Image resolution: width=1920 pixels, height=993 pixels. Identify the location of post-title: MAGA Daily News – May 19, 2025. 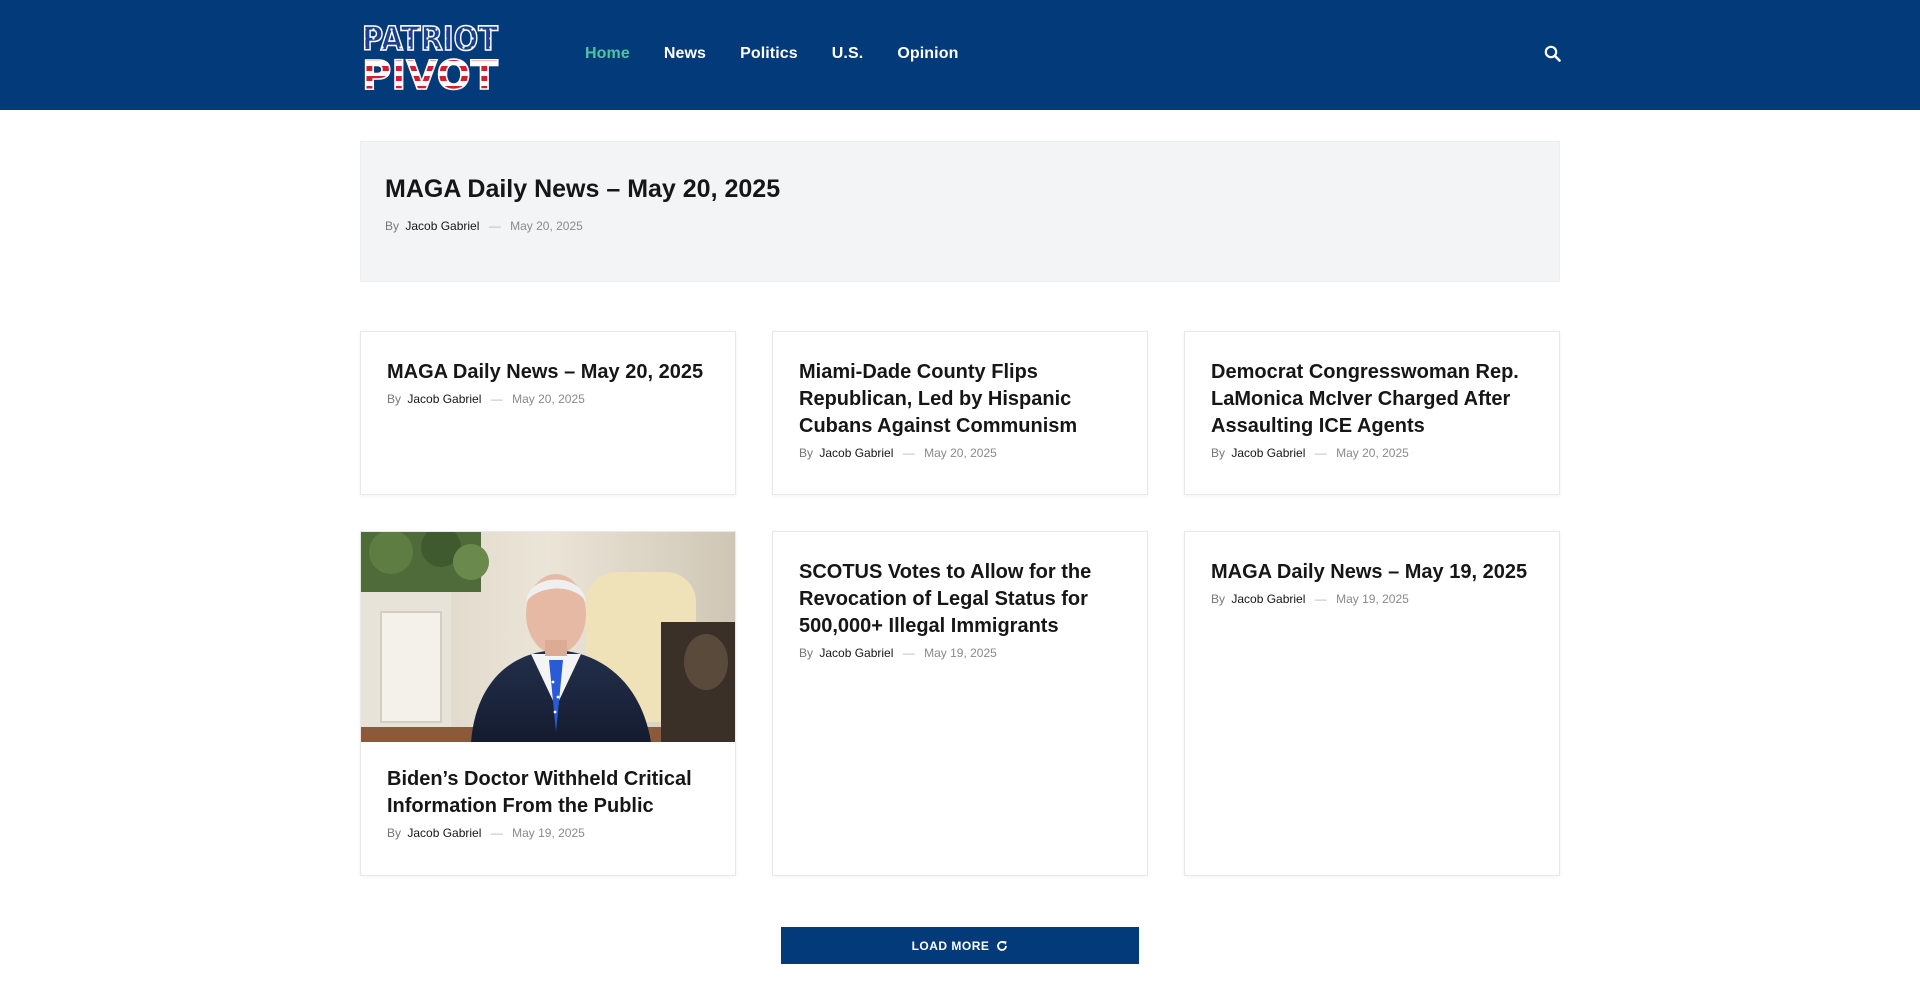
(1372, 572).